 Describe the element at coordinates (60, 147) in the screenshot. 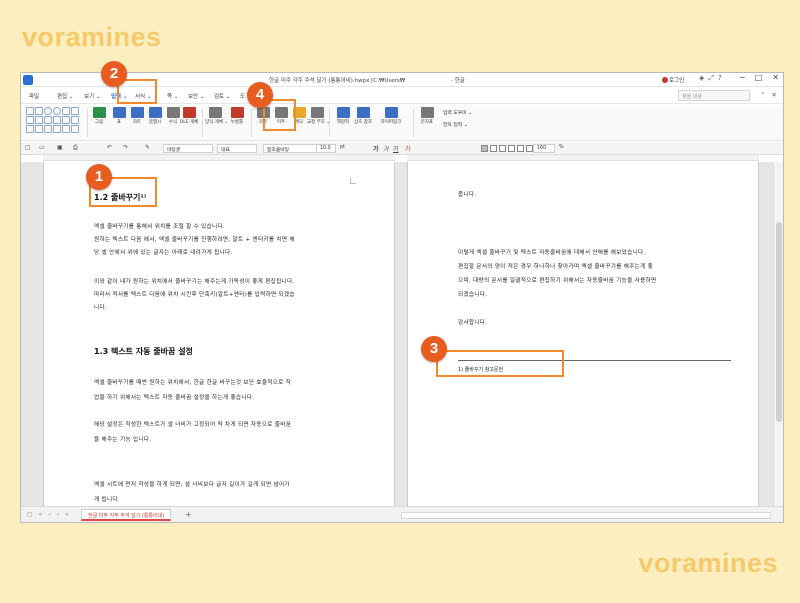

I see `save-icon: ▣` at that location.